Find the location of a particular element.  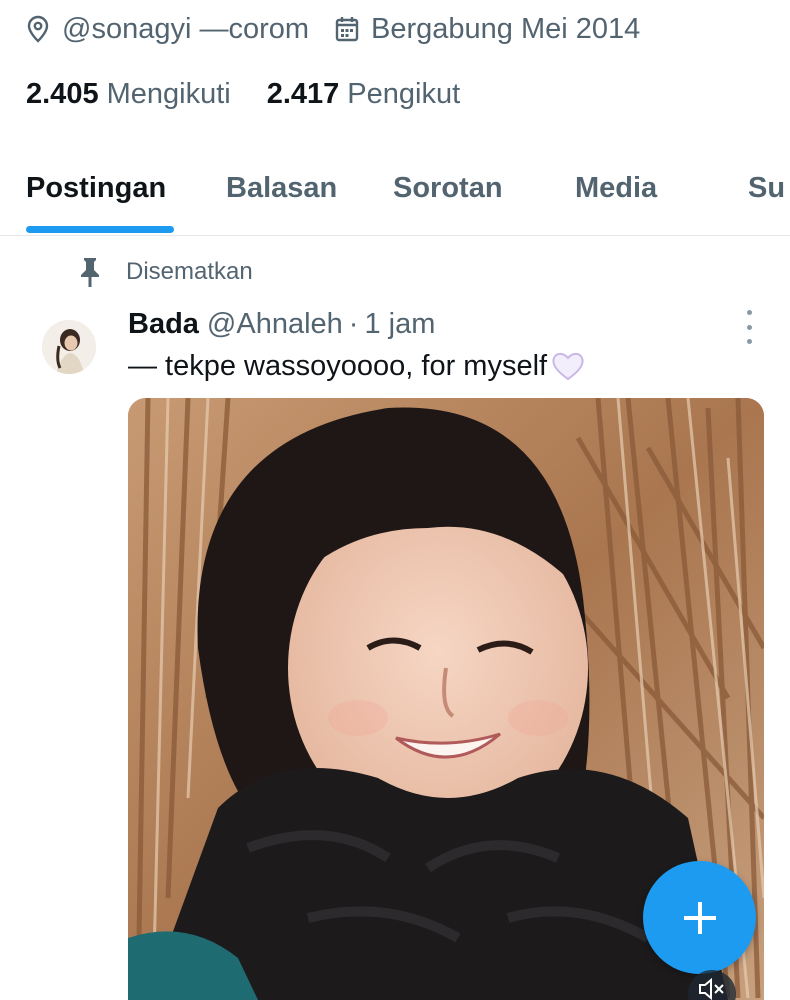

followers-count: 2.417 is located at coordinates (303, 93).